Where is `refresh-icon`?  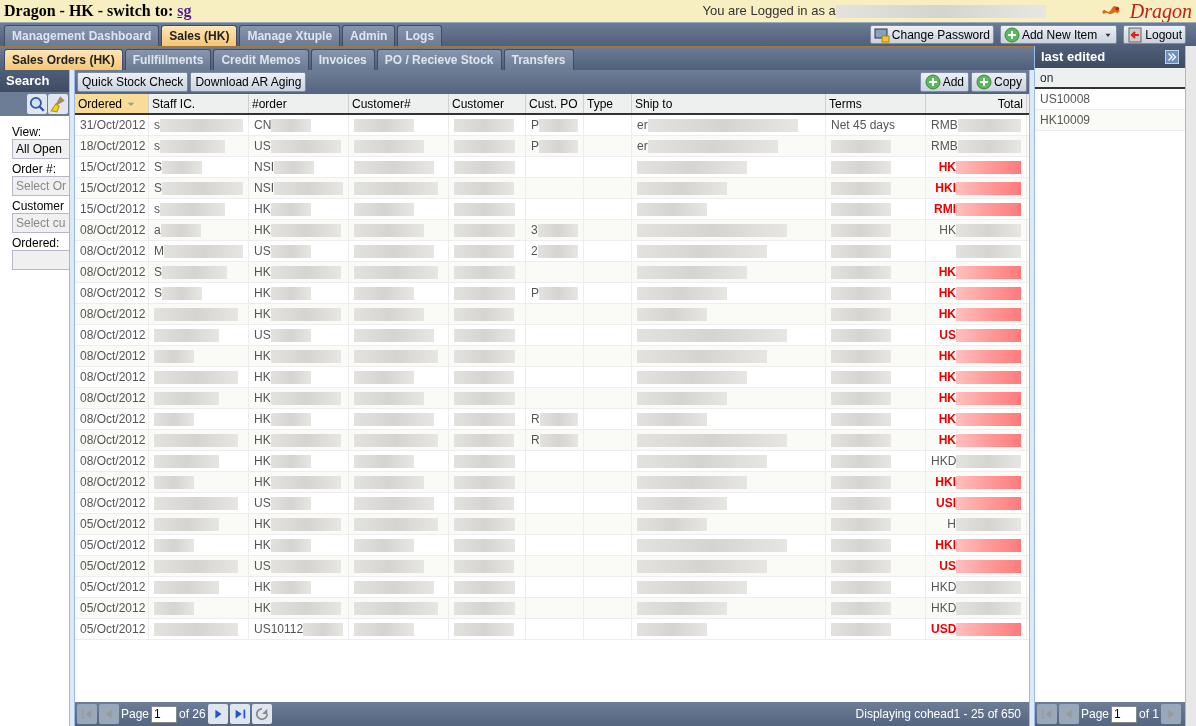 refresh-icon is located at coordinates (261, 714).